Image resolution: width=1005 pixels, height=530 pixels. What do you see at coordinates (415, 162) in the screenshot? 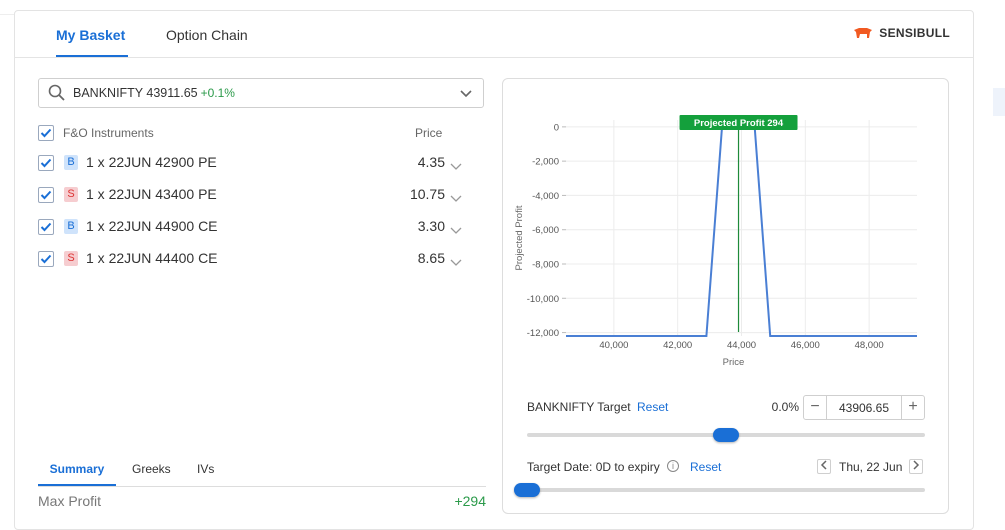
I see `instrument-price: 4.35` at bounding box center [415, 162].